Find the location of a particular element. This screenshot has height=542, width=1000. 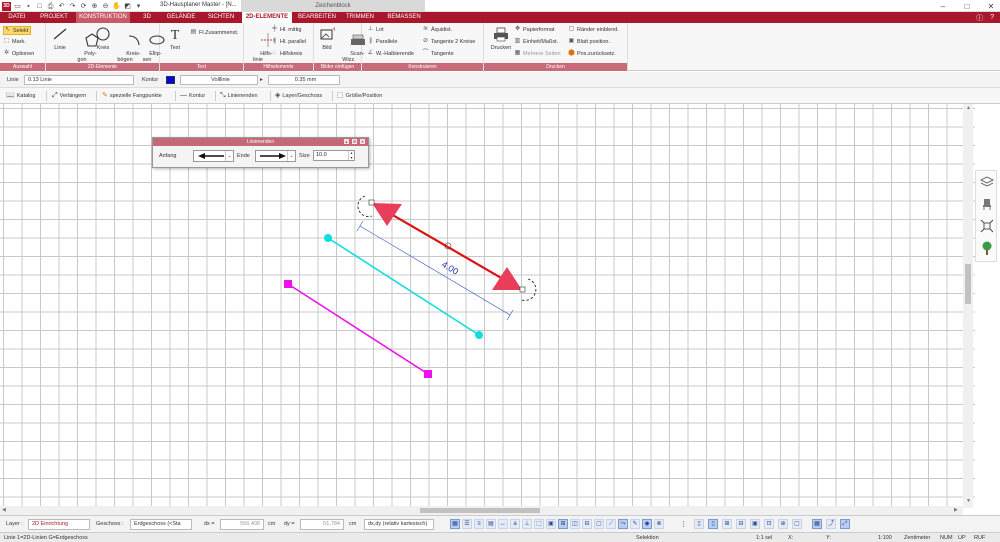

dialog-title-bar: Linienenden ▴ ✲ ✕ is located at coordinates (260, 142).